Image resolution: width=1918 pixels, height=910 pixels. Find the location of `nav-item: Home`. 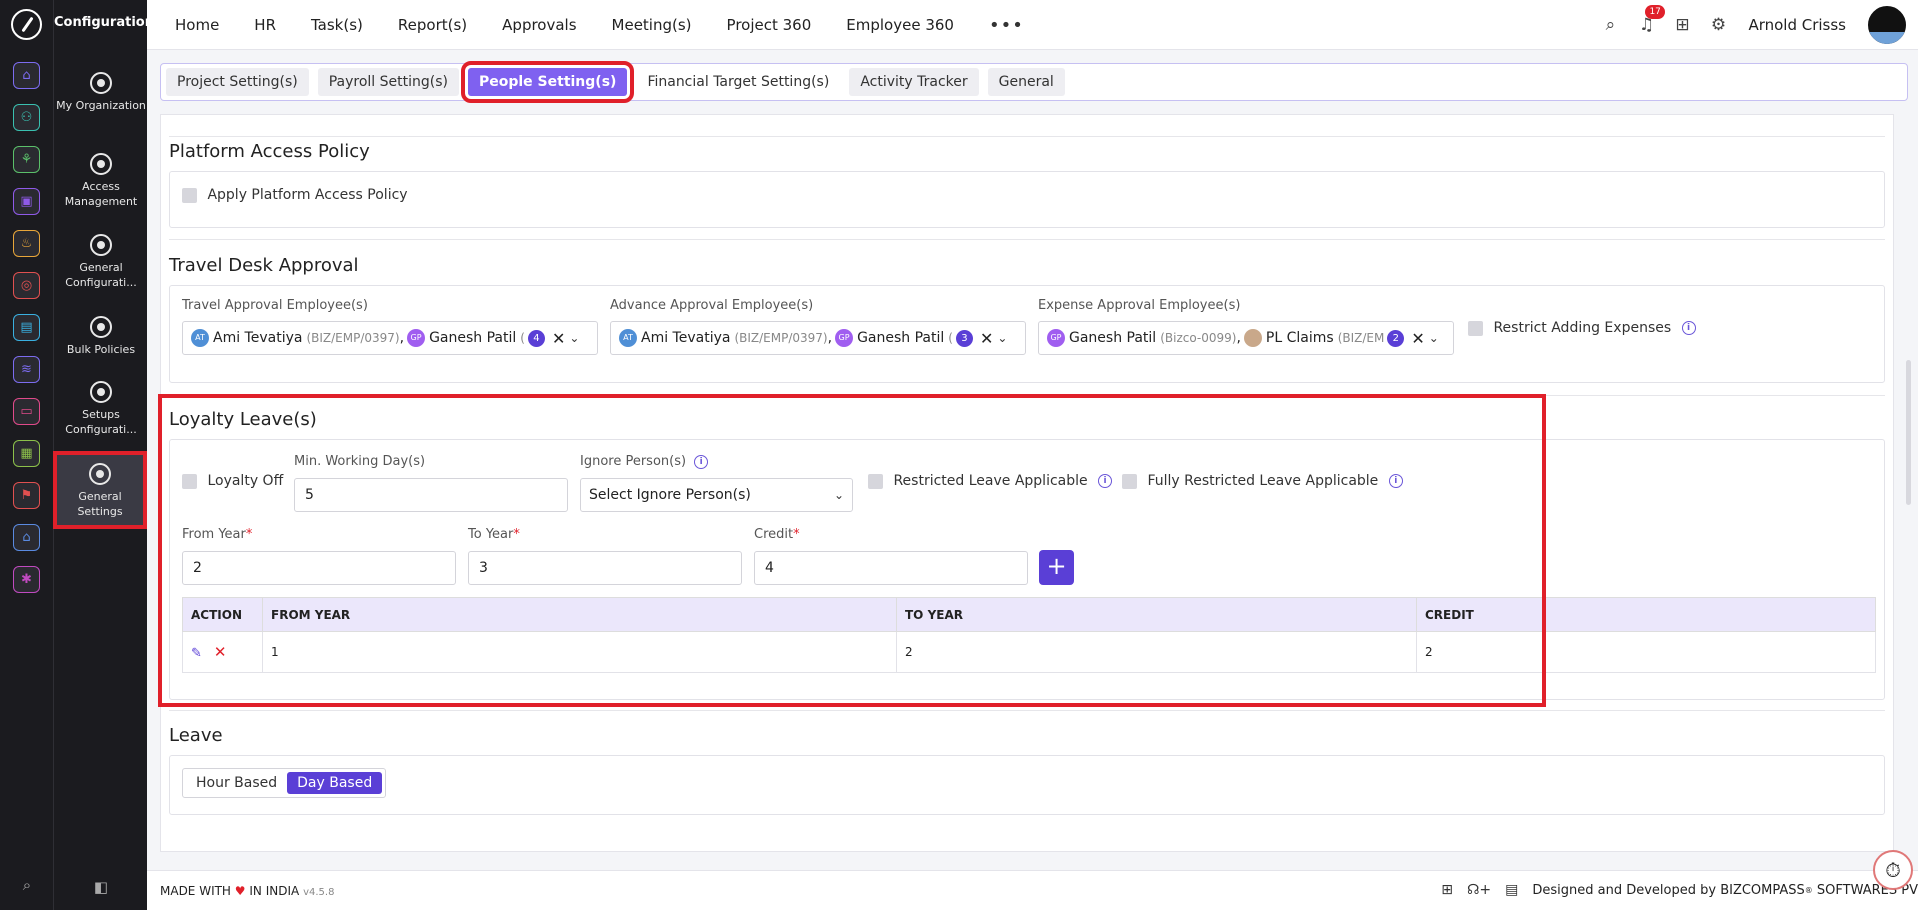

nav-item: Home is located at coordinates (197, 25).